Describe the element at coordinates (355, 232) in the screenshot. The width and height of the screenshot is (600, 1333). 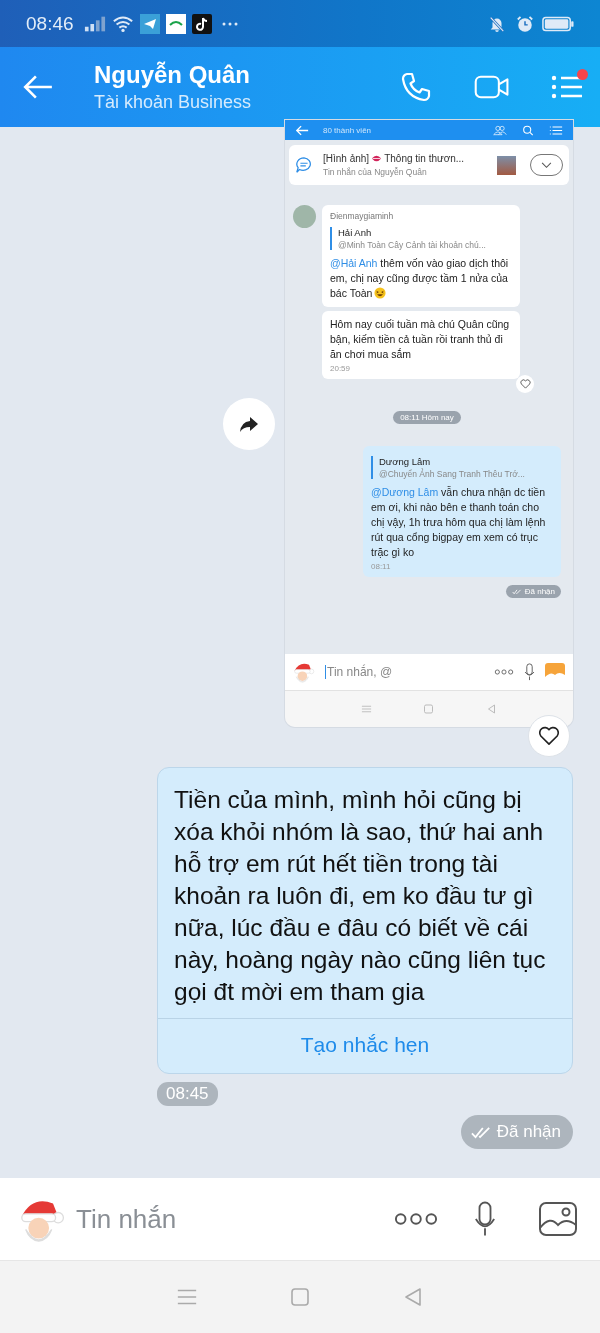
I see `quoted-name: Hải Anh` at that location.